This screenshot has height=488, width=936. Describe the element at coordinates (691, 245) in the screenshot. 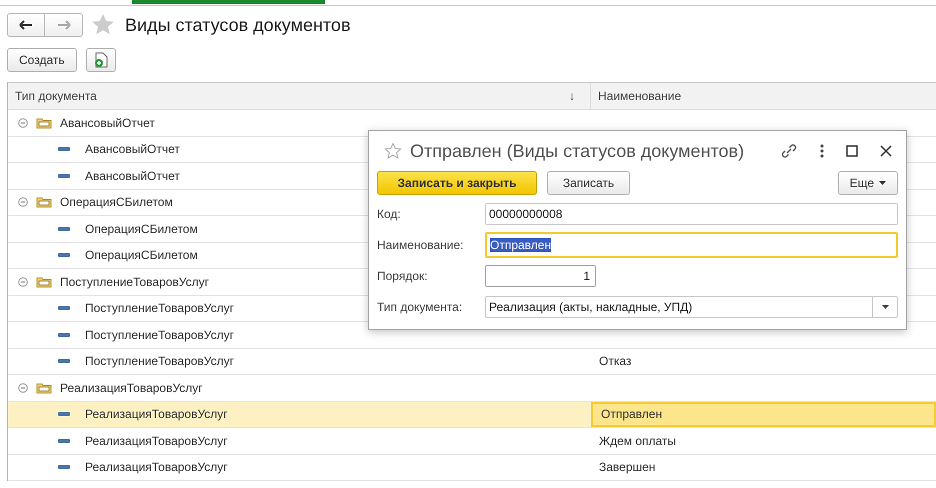

I see `input-field: Отправлен` at that location.